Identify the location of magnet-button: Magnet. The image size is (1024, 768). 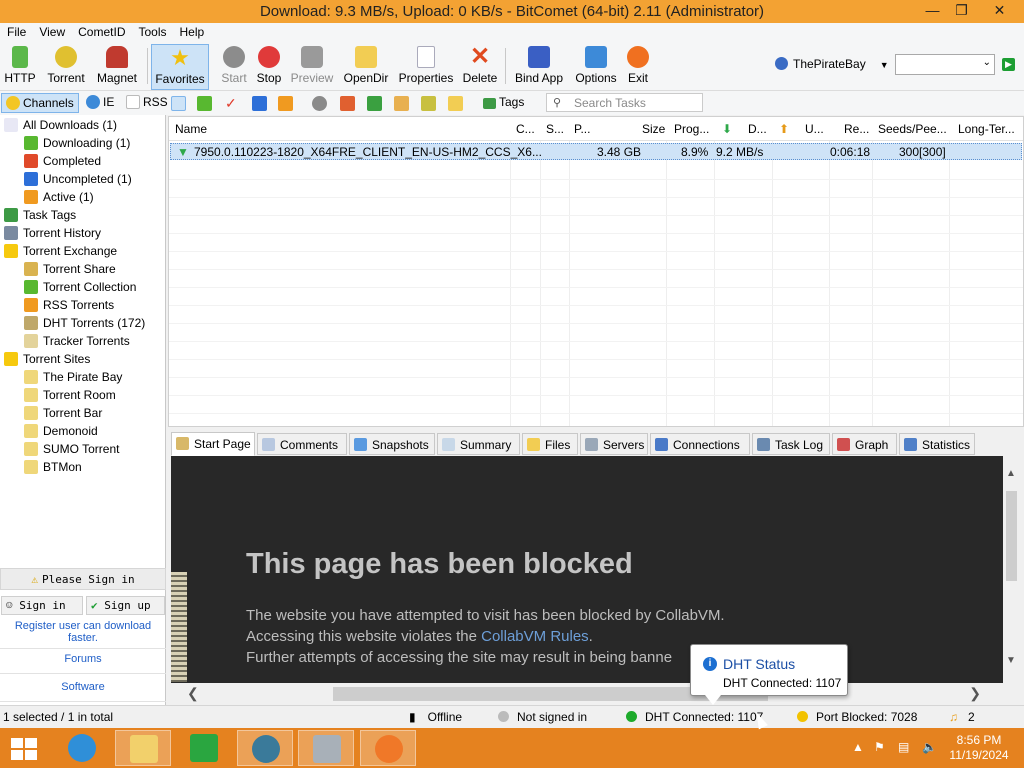
(117, 67).